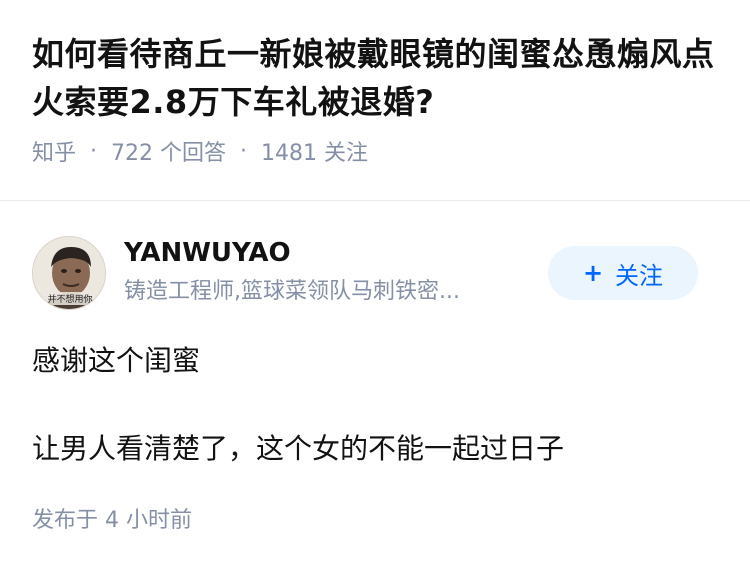  What do you see at coordinates (298, 448) in the screenshot?
I see `answer-paragraph: 让男人看清楚了，这个女的不能一起过日子` at bounding box center [298, 448].